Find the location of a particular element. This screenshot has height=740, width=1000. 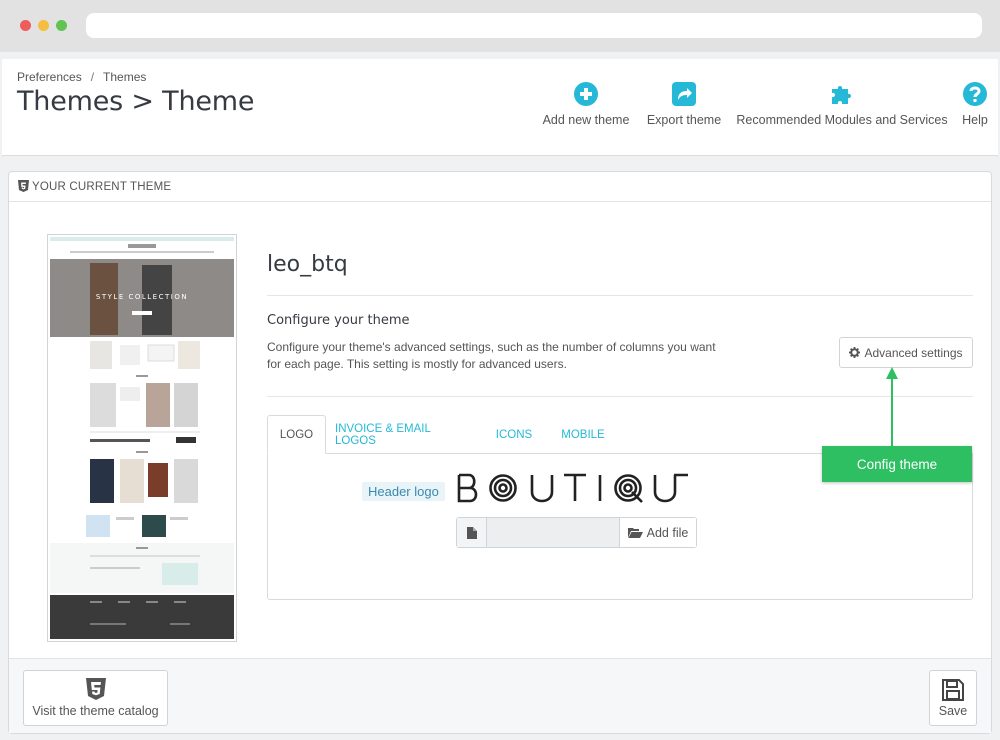

file-icon-box is located at coordinates (472, 532).